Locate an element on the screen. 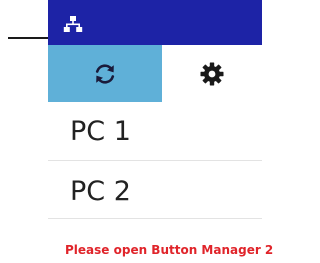 Image resolution: width=320 pixels, height=263 pixels. gear-icon is located at coordinates (212, 73).